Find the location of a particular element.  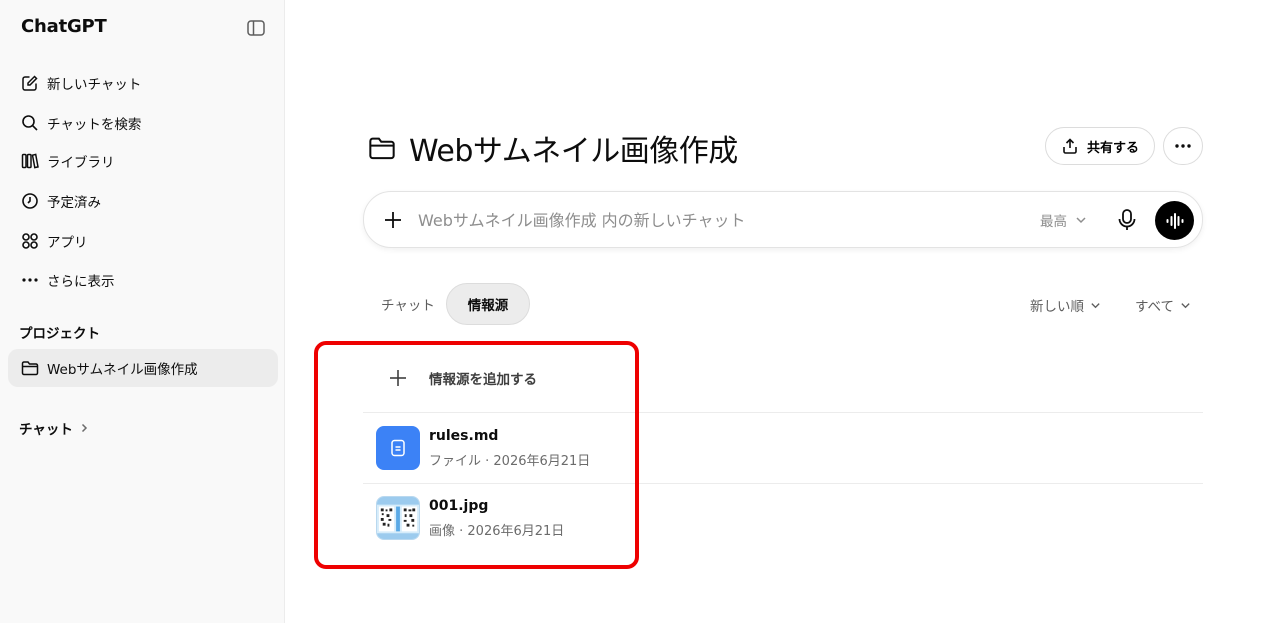

voice-mode-button is located at coordinates (1174, 220).